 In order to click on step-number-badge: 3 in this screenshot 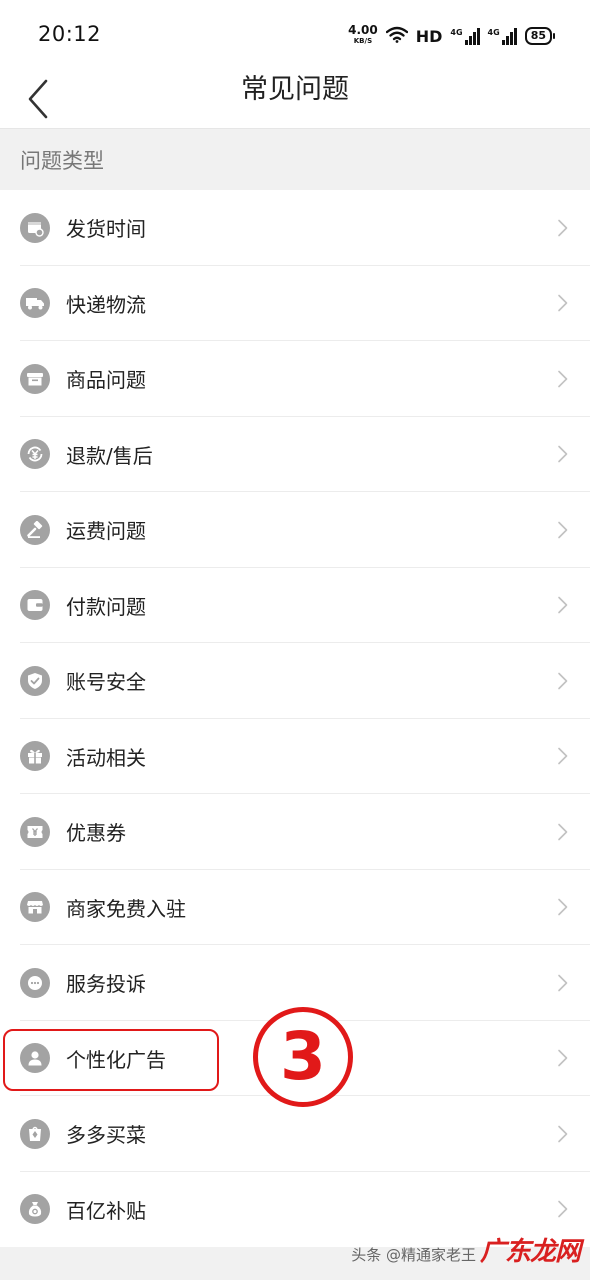, I will do `click(303, 1057)`.